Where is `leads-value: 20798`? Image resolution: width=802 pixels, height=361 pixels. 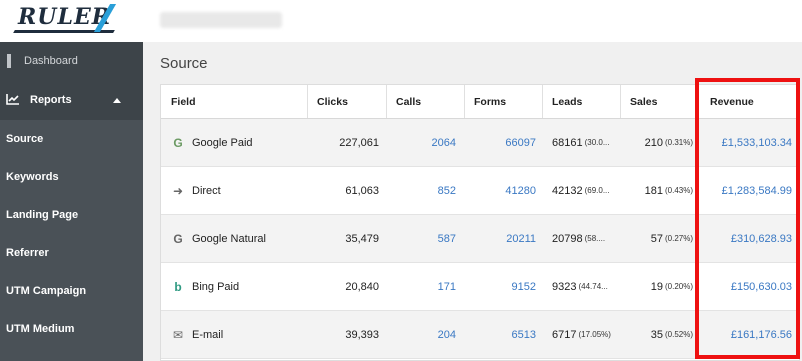
leads-value: 20798 is located at coordinates (567, 238).